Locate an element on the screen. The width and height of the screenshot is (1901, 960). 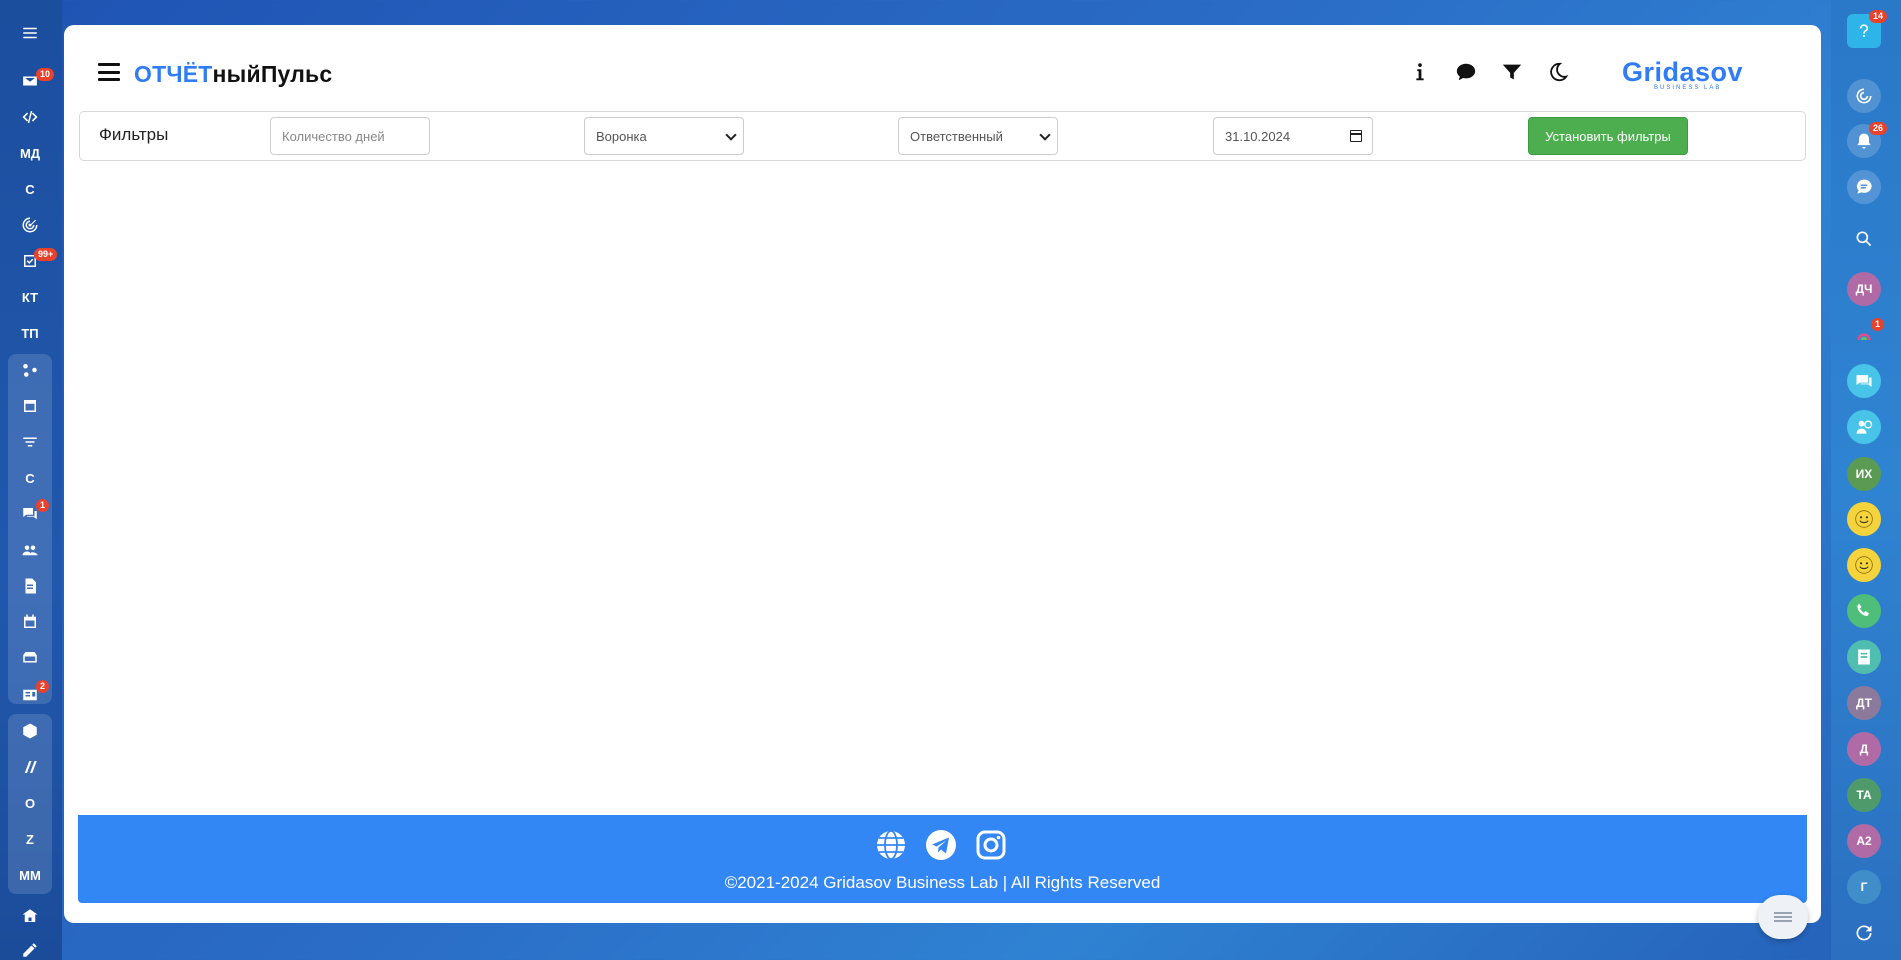
comment-icon is located at coordinates (1466, 72).